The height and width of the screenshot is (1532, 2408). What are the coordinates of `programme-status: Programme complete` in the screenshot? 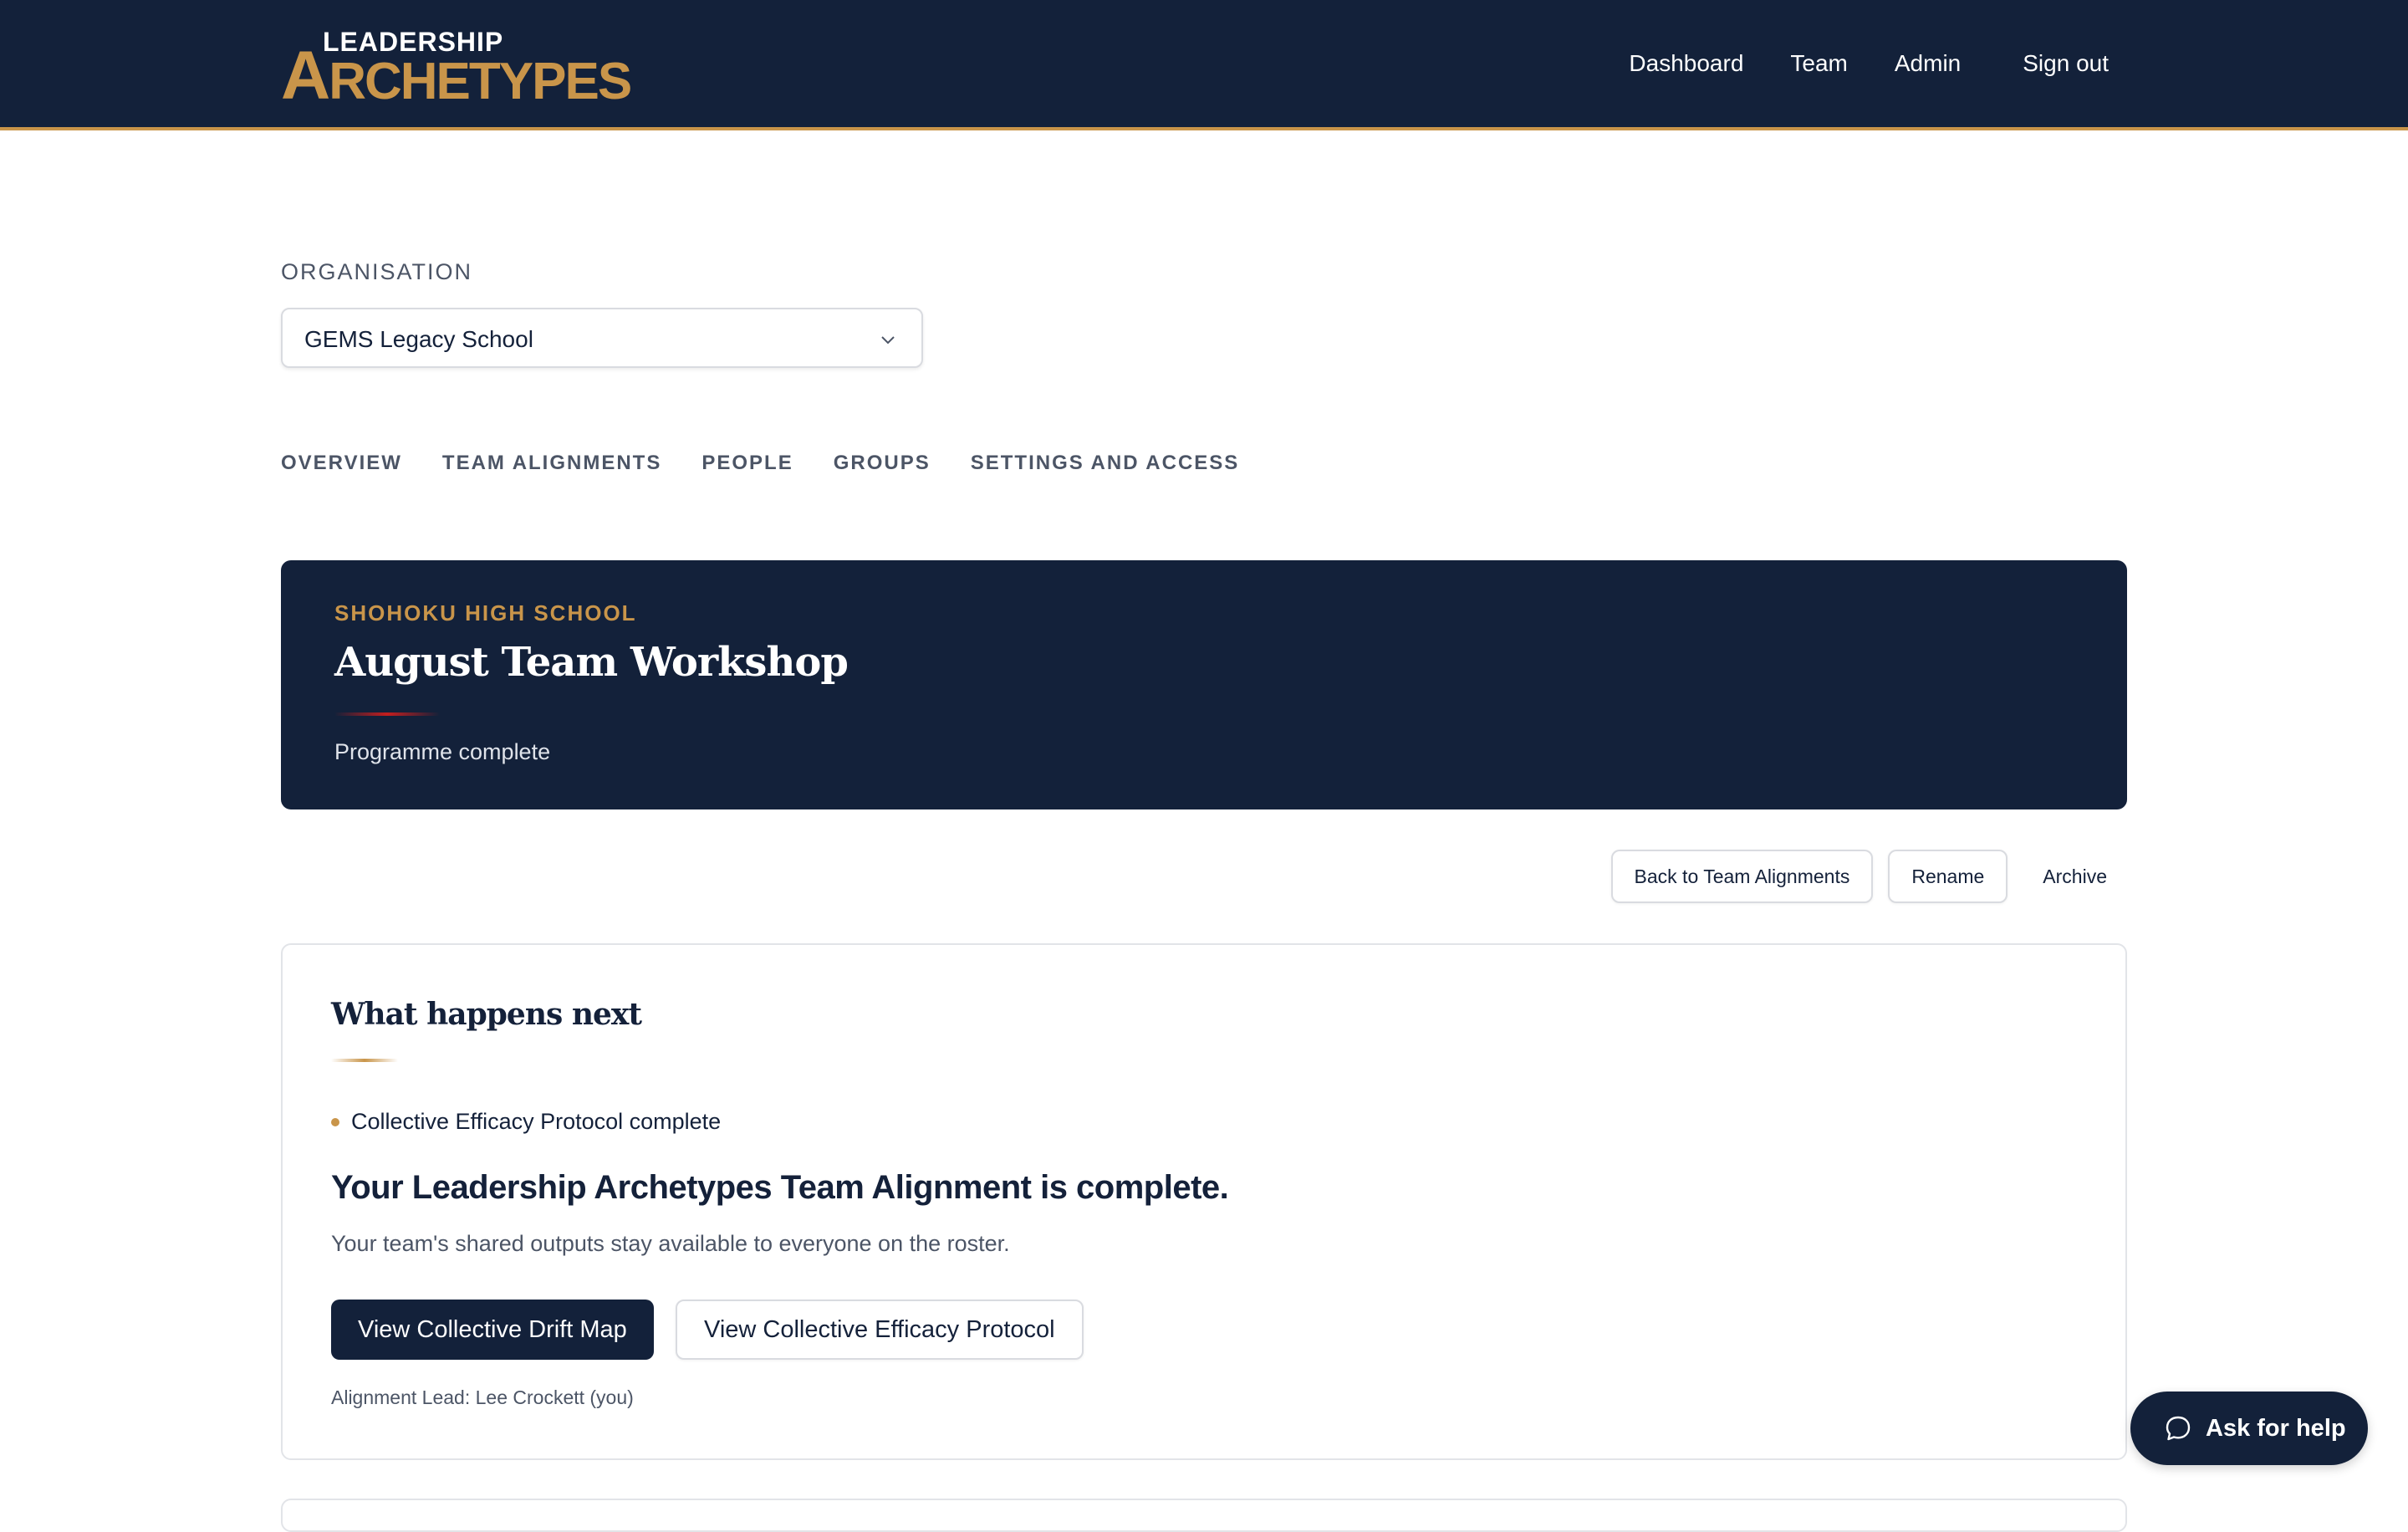 It's located at (443, 751).